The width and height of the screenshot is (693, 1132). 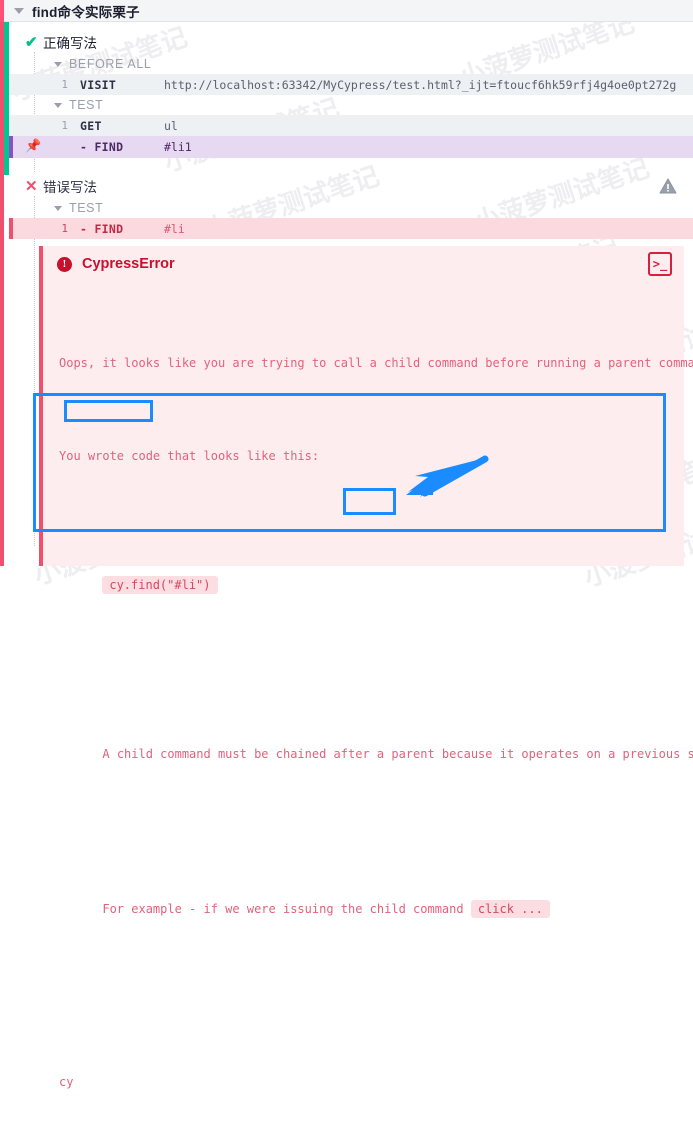 What do you see at coordinates (31, 186) in the screenshot?
I see `close-icon: ✕` at bounding box center [31, 186].